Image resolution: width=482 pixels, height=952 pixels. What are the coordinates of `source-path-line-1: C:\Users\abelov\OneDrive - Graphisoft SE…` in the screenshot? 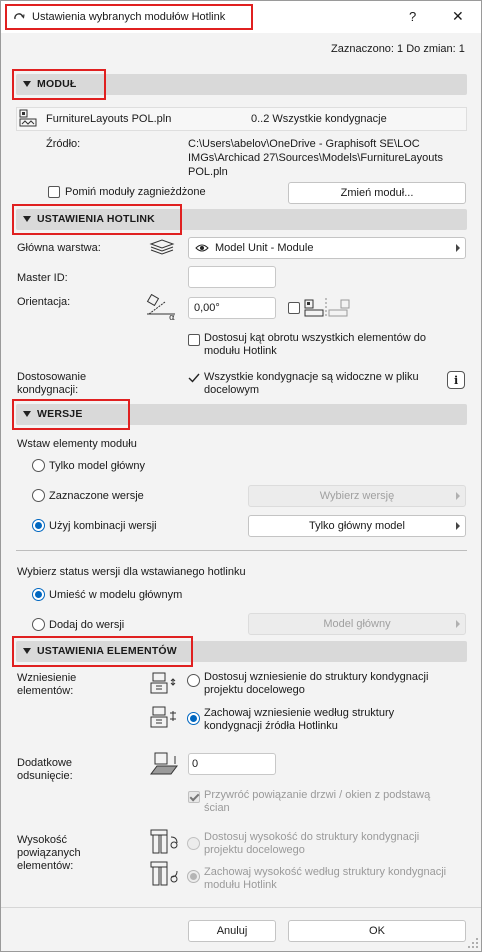 It's located at (304, 144).